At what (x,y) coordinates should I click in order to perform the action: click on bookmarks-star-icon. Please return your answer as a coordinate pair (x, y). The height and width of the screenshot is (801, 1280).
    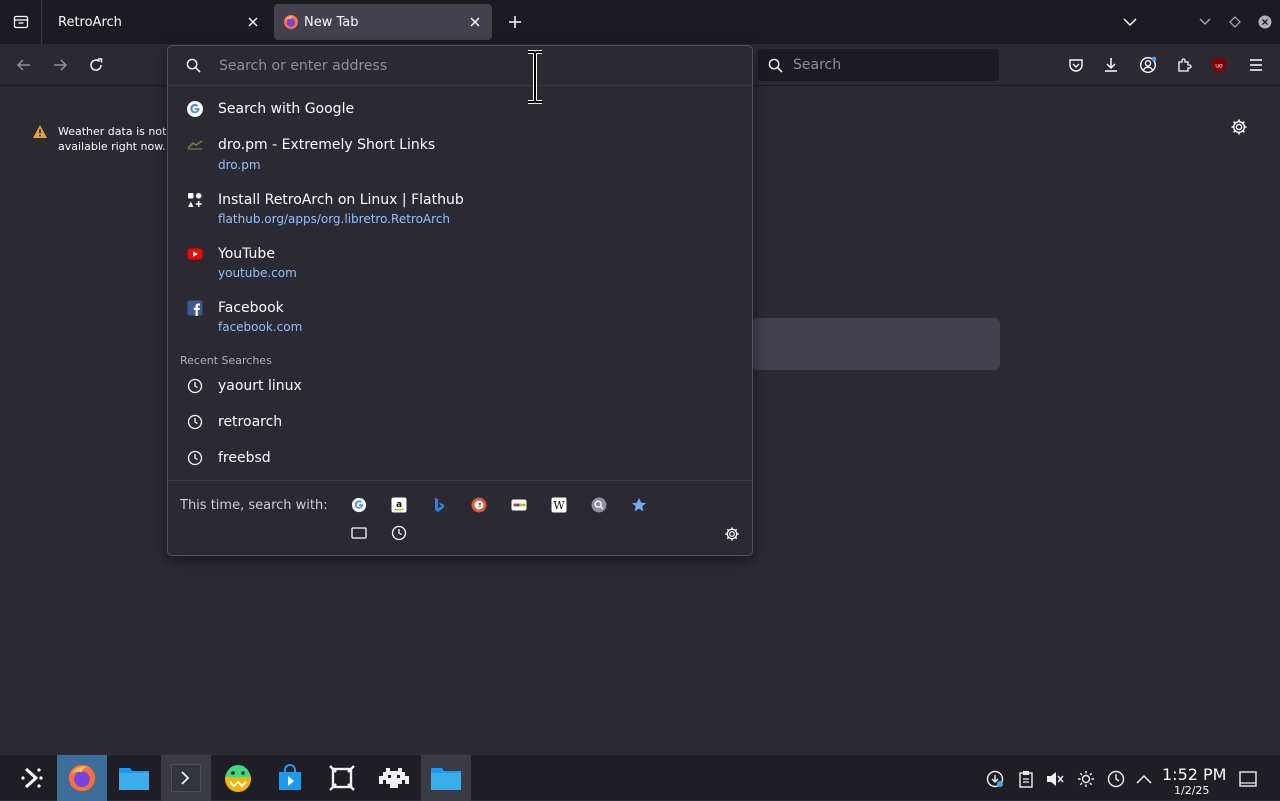
    Looking at the image, I should click on (639, 505).